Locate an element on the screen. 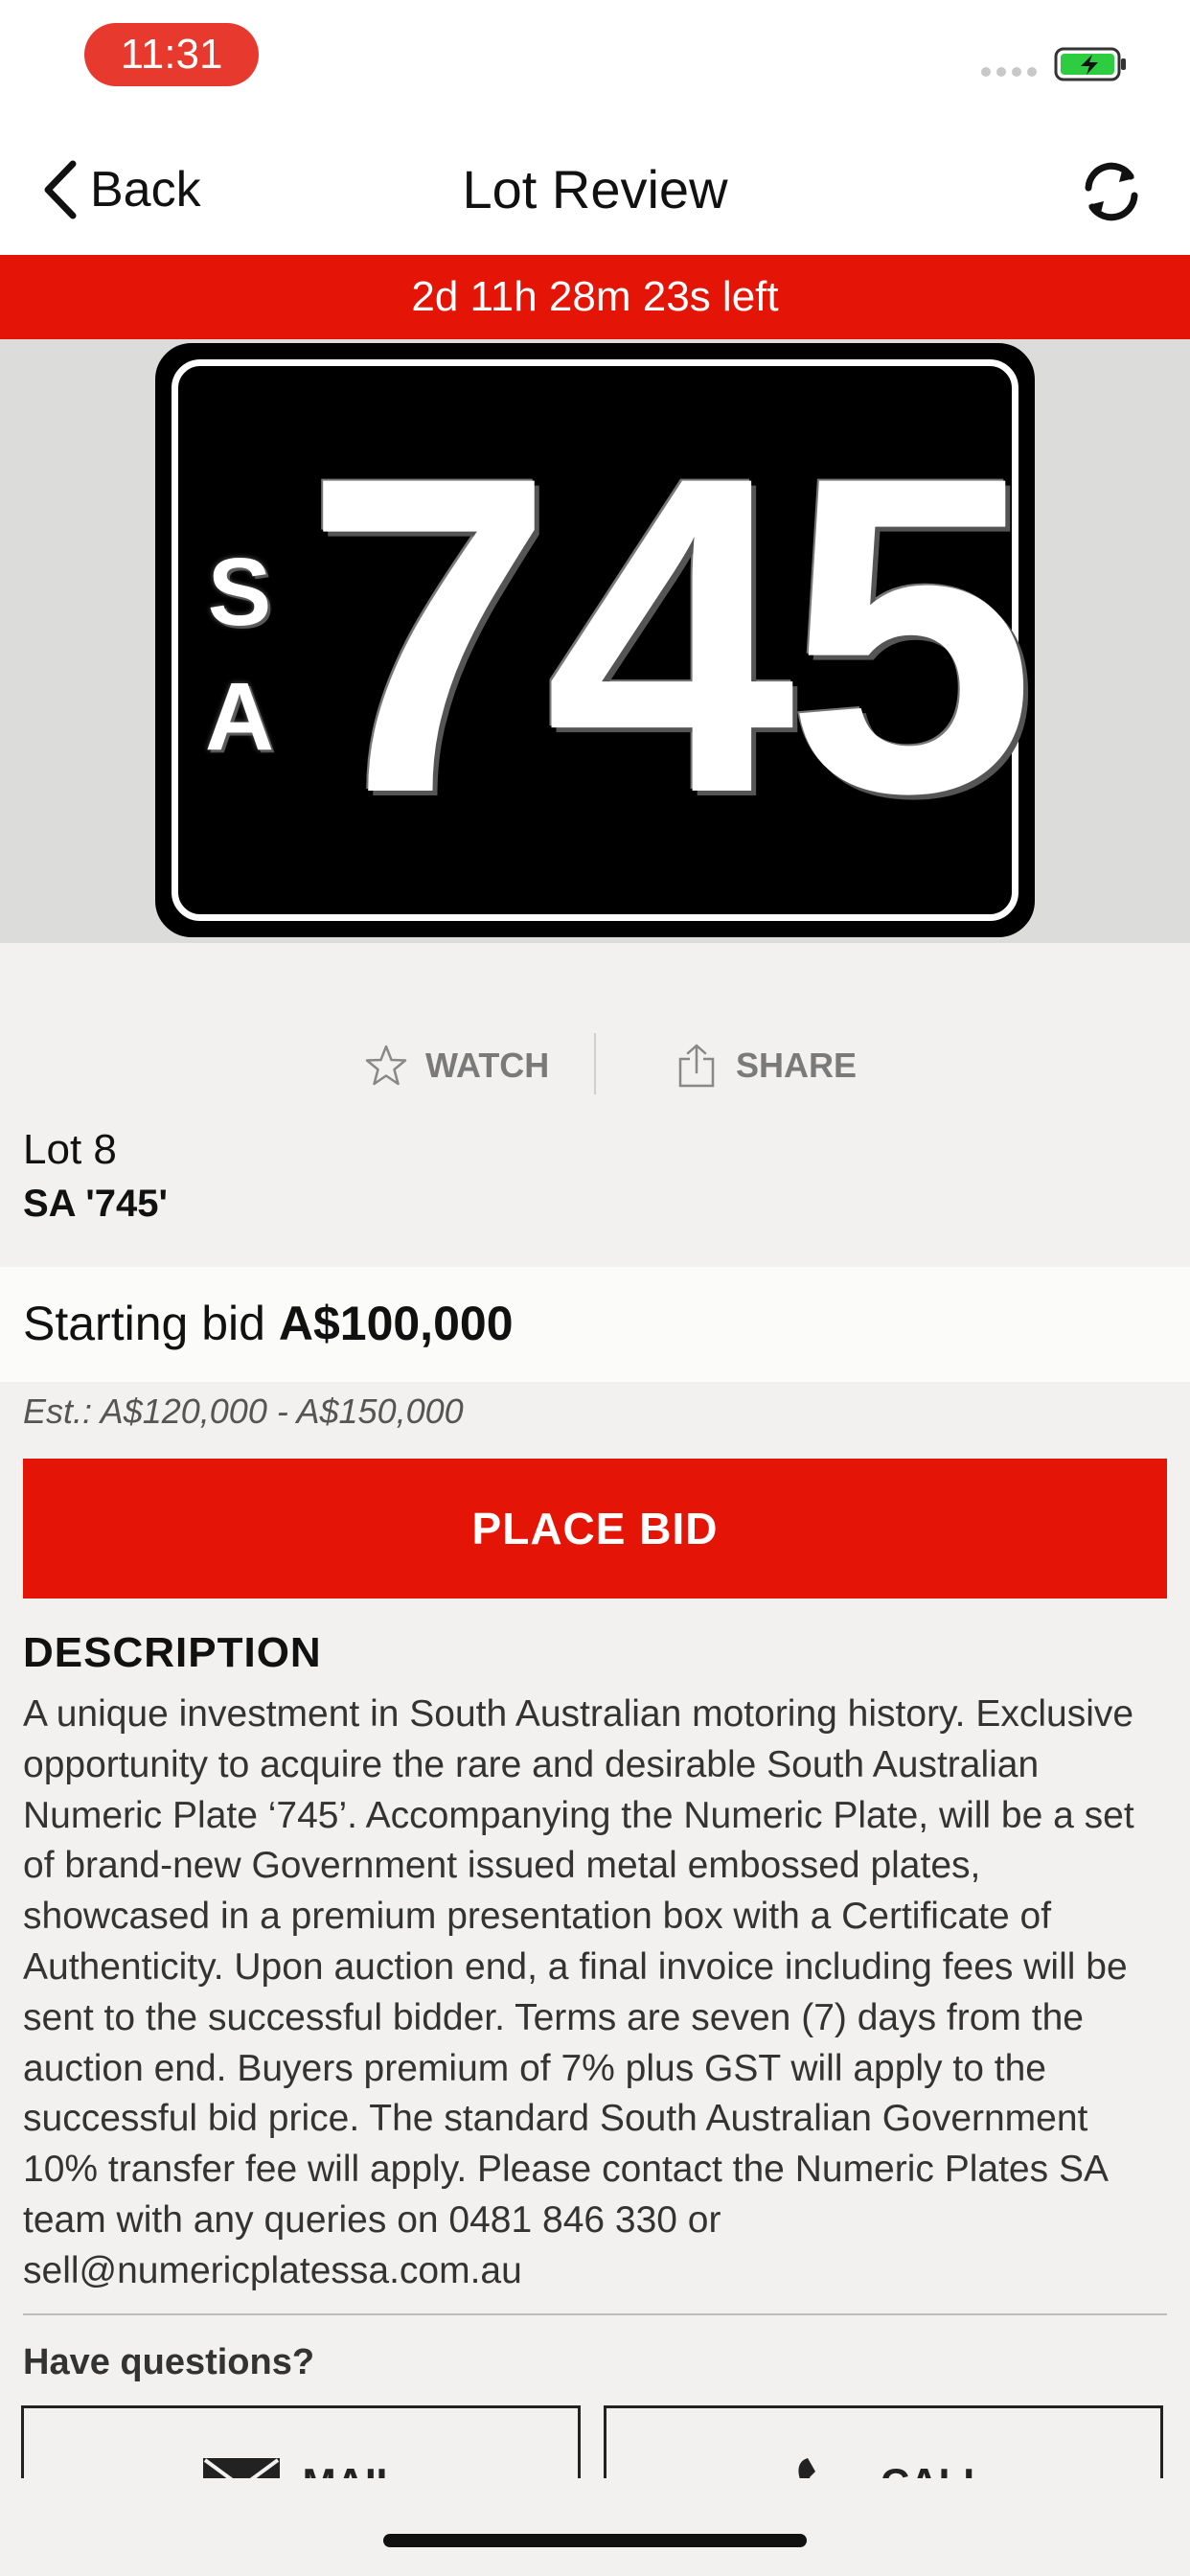 The width and height of the screenshot is (1190, 2576). status-time: 11:31 is located at coordinates (171, 54).